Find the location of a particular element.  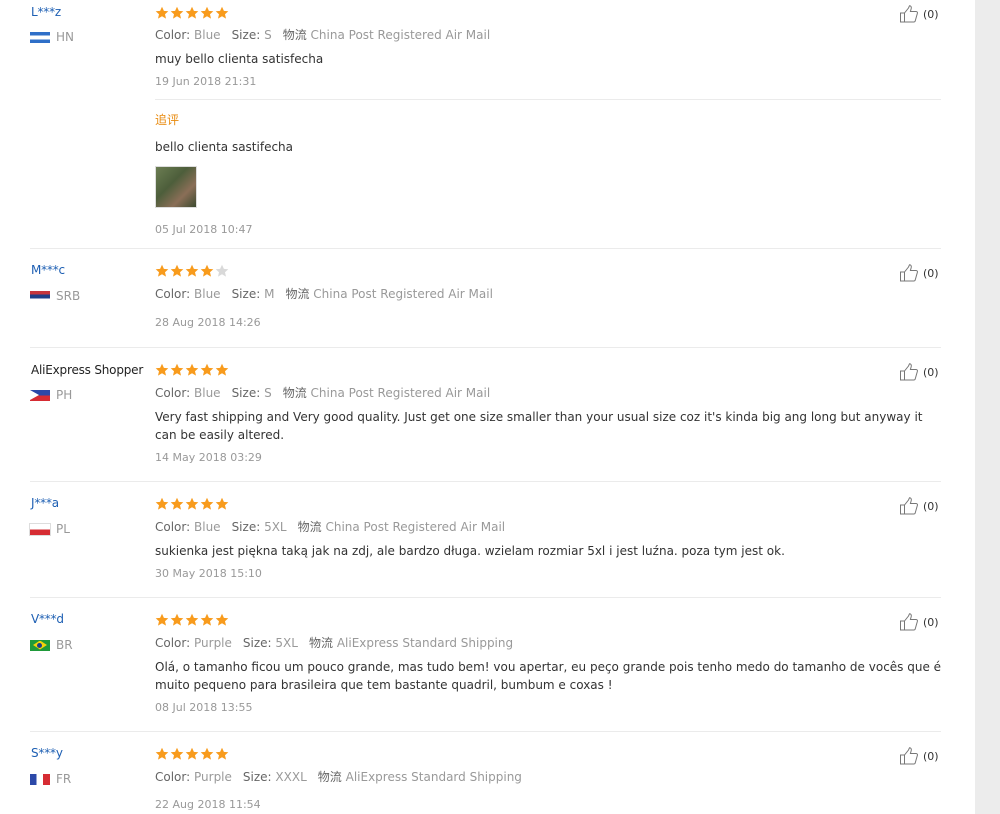

country-code: PH is located at coordinates (64, 395).